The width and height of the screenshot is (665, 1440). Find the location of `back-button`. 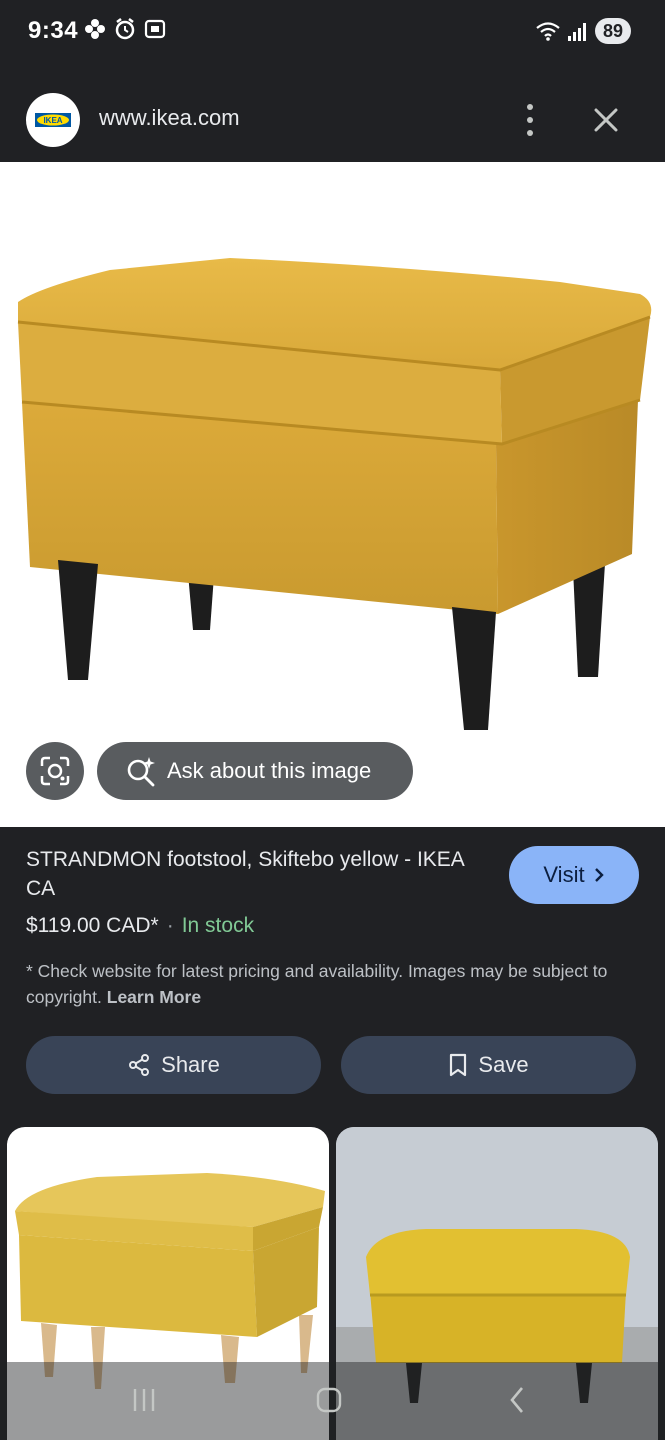

back-button is located at coordinates (517, 1400).